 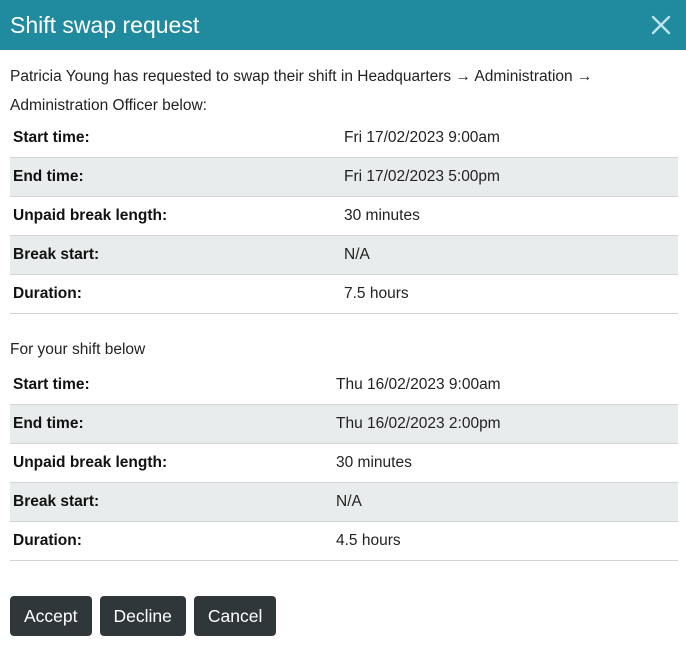 What do you see at coordinates (509, 138) in the screenshot?
I see `field-value: Fri 17/02/2023 9:00am` at bounding box center [509, 138].